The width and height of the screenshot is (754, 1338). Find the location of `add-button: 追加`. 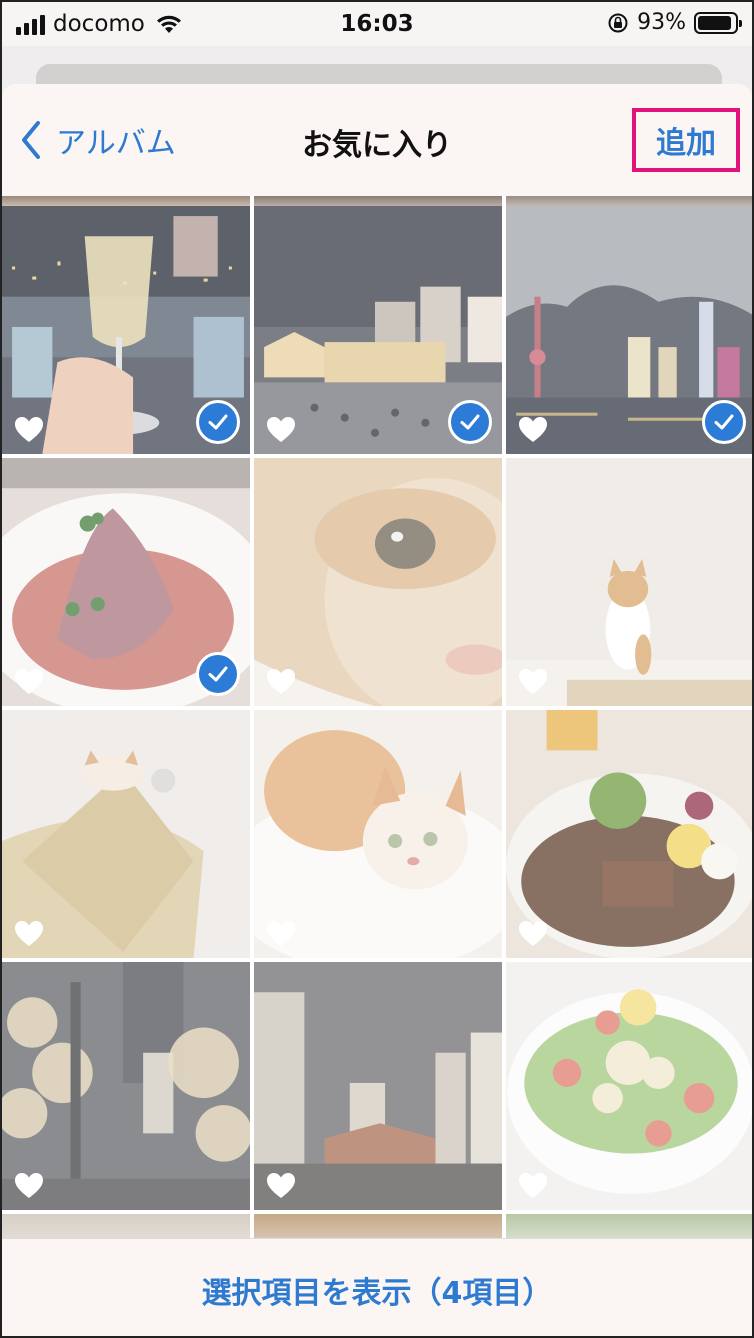

add-button: 追加 is located at coordinates (686, 140).